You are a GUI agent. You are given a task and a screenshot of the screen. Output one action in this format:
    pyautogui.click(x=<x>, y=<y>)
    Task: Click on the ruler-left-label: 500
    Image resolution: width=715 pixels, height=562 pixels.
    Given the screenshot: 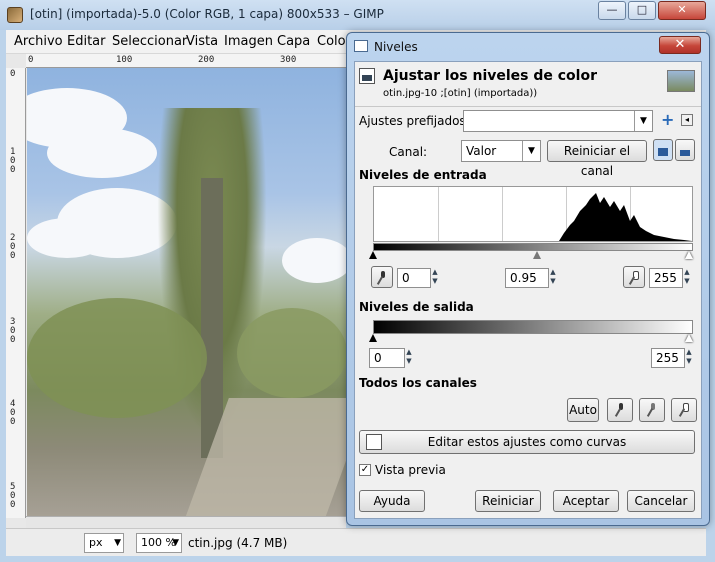 What is the action you would take?
    pyautogui.click(x=13, y=496)
    